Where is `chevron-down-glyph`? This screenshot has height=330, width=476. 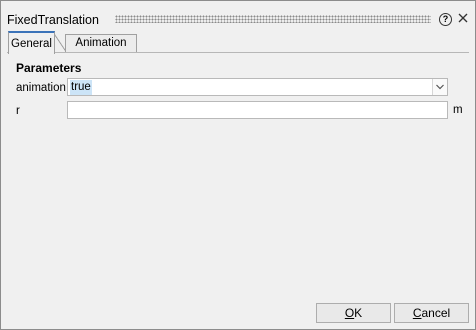
chevron-down-glyph is located at coordinates (440, 87).